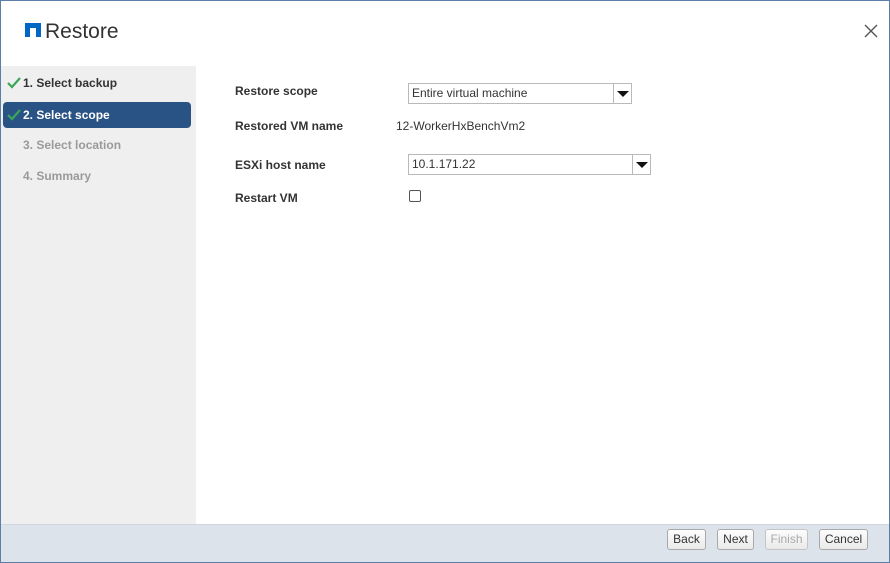 This screenshot has height=563, width=890. Describe the element at coordinates (735, 539) in the screenshot. I see `next-button: Next` at that location.